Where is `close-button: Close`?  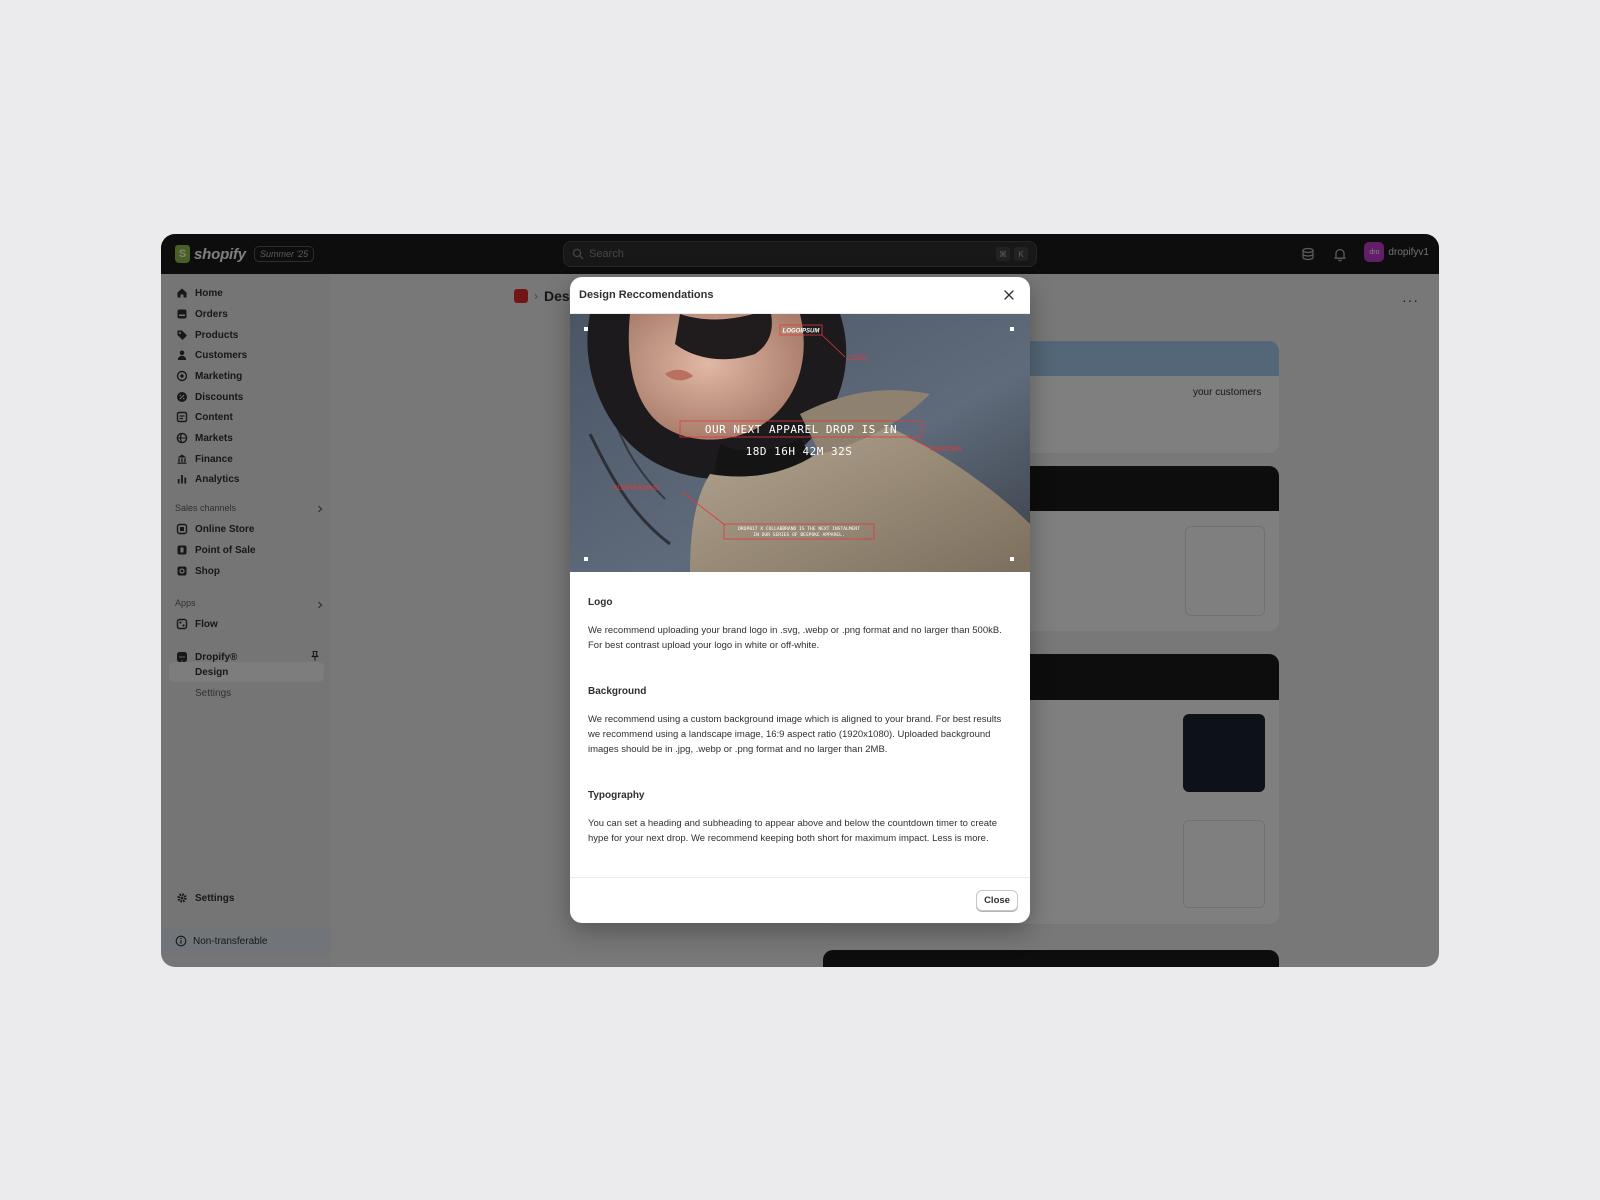
close-button: Close is located at coordinates (997, 900).